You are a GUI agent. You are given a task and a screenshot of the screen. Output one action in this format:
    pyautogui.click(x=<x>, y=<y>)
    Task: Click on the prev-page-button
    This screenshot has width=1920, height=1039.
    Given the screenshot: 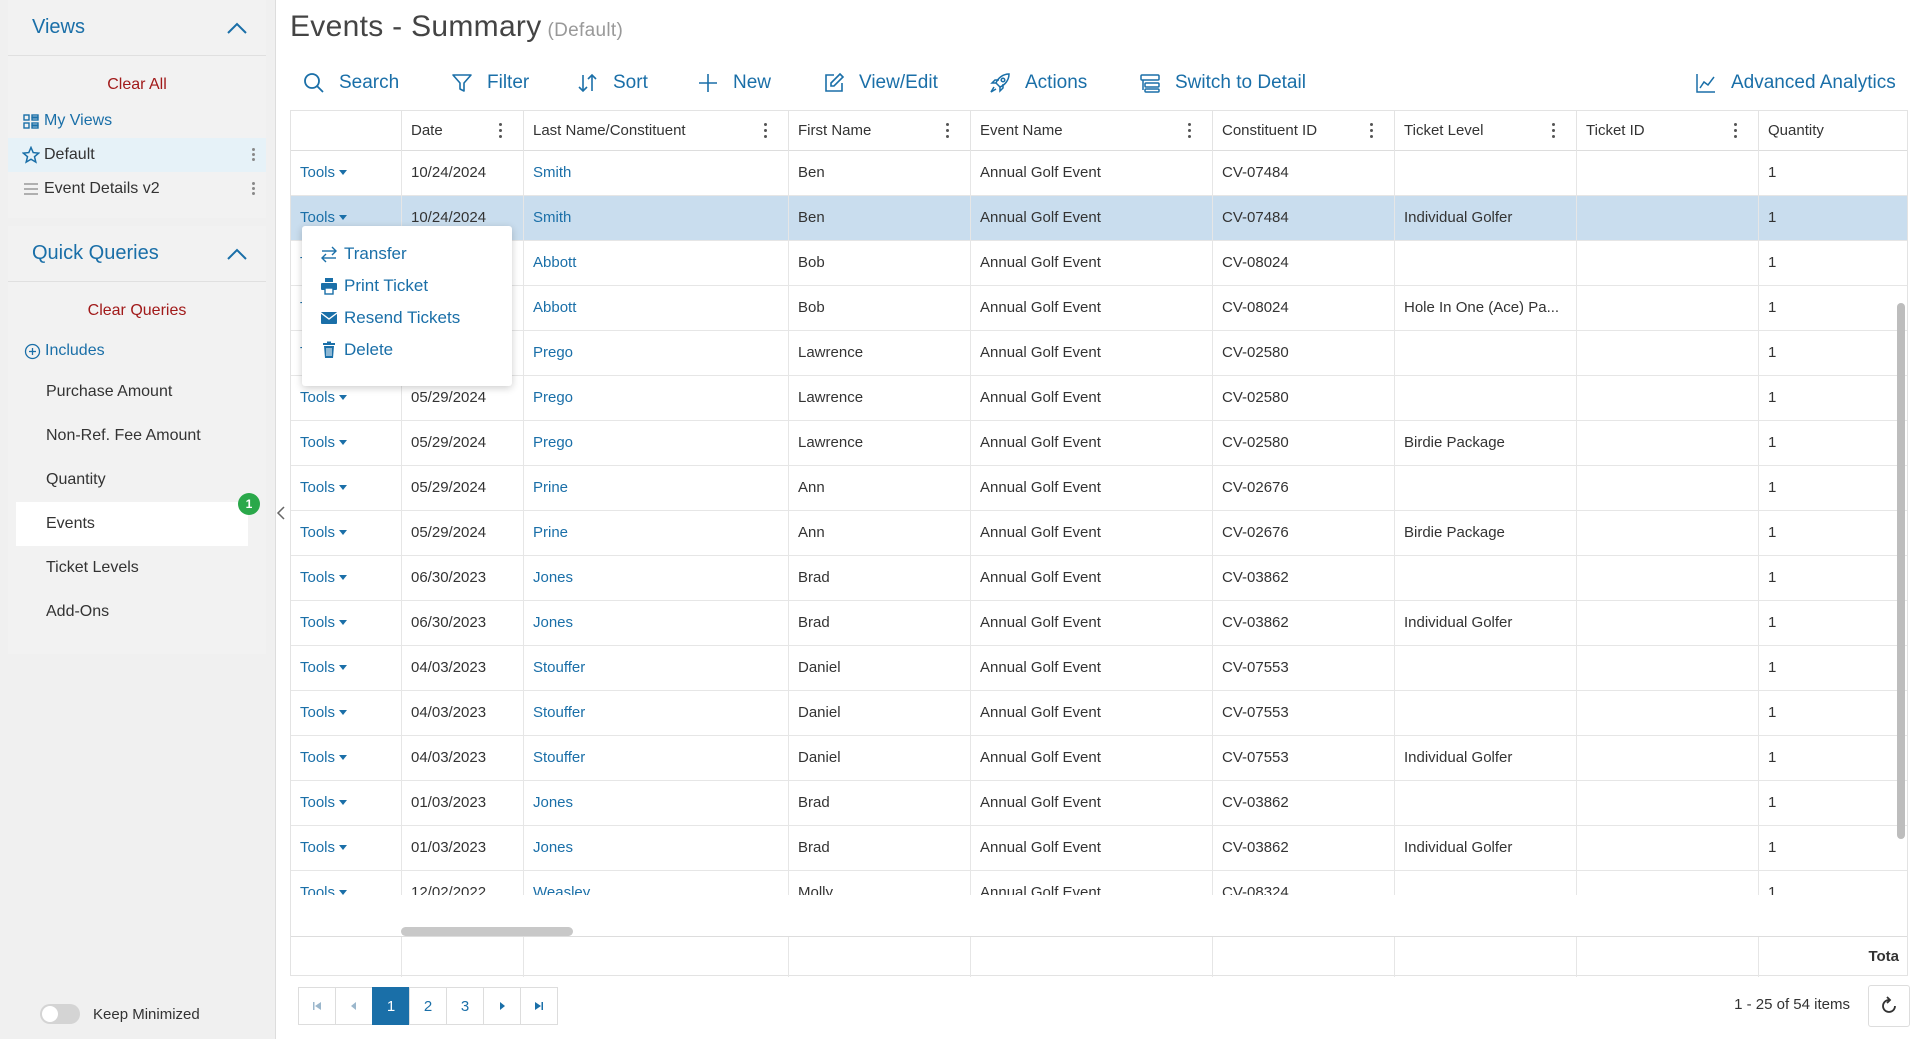 What is the action you would take?
    pyautogui.click(x=354, y=1006)
    